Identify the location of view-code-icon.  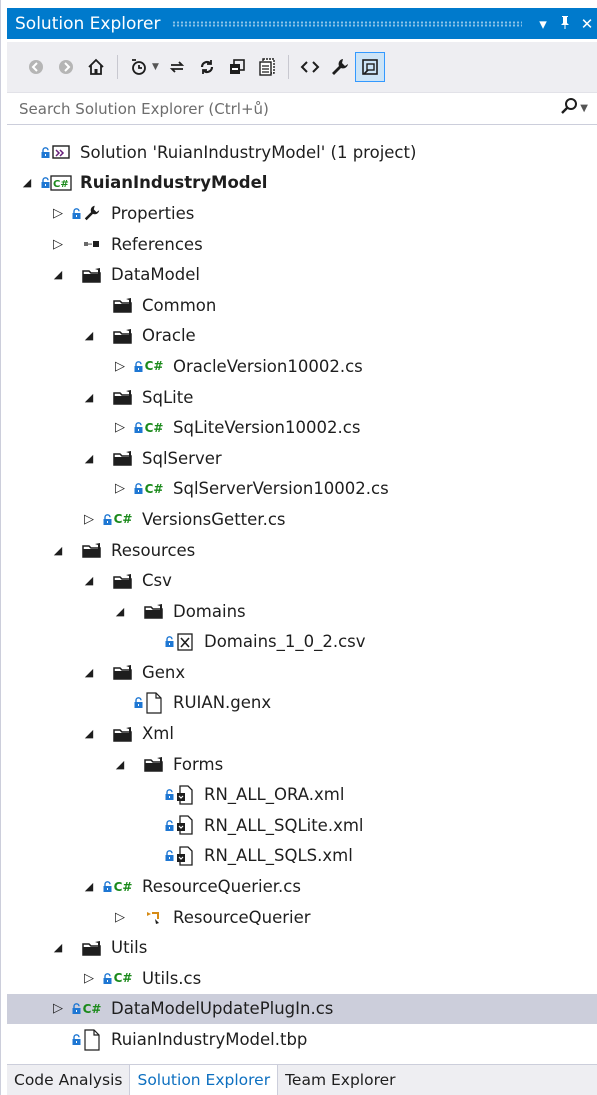
(310, 67).